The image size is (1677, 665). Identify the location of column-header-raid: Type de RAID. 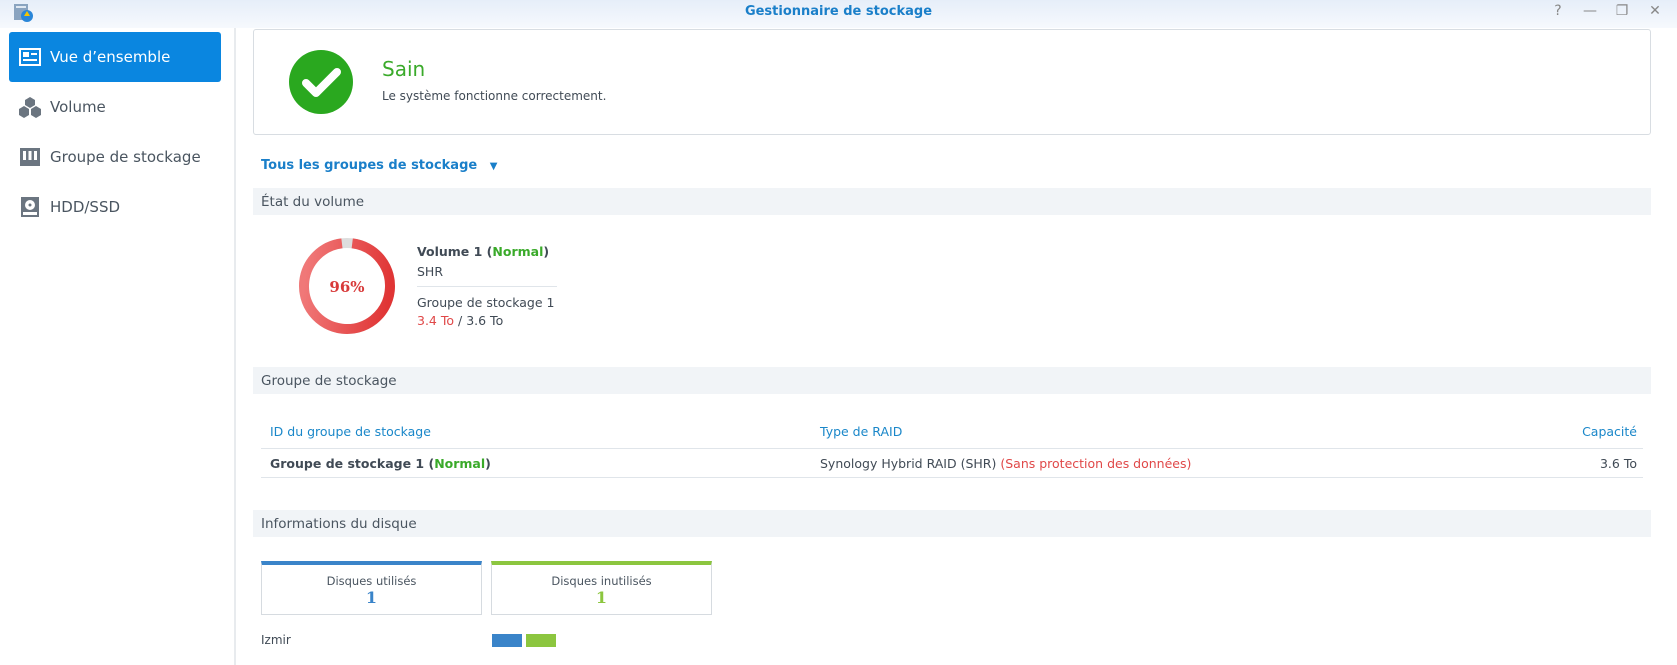
(861, 431).